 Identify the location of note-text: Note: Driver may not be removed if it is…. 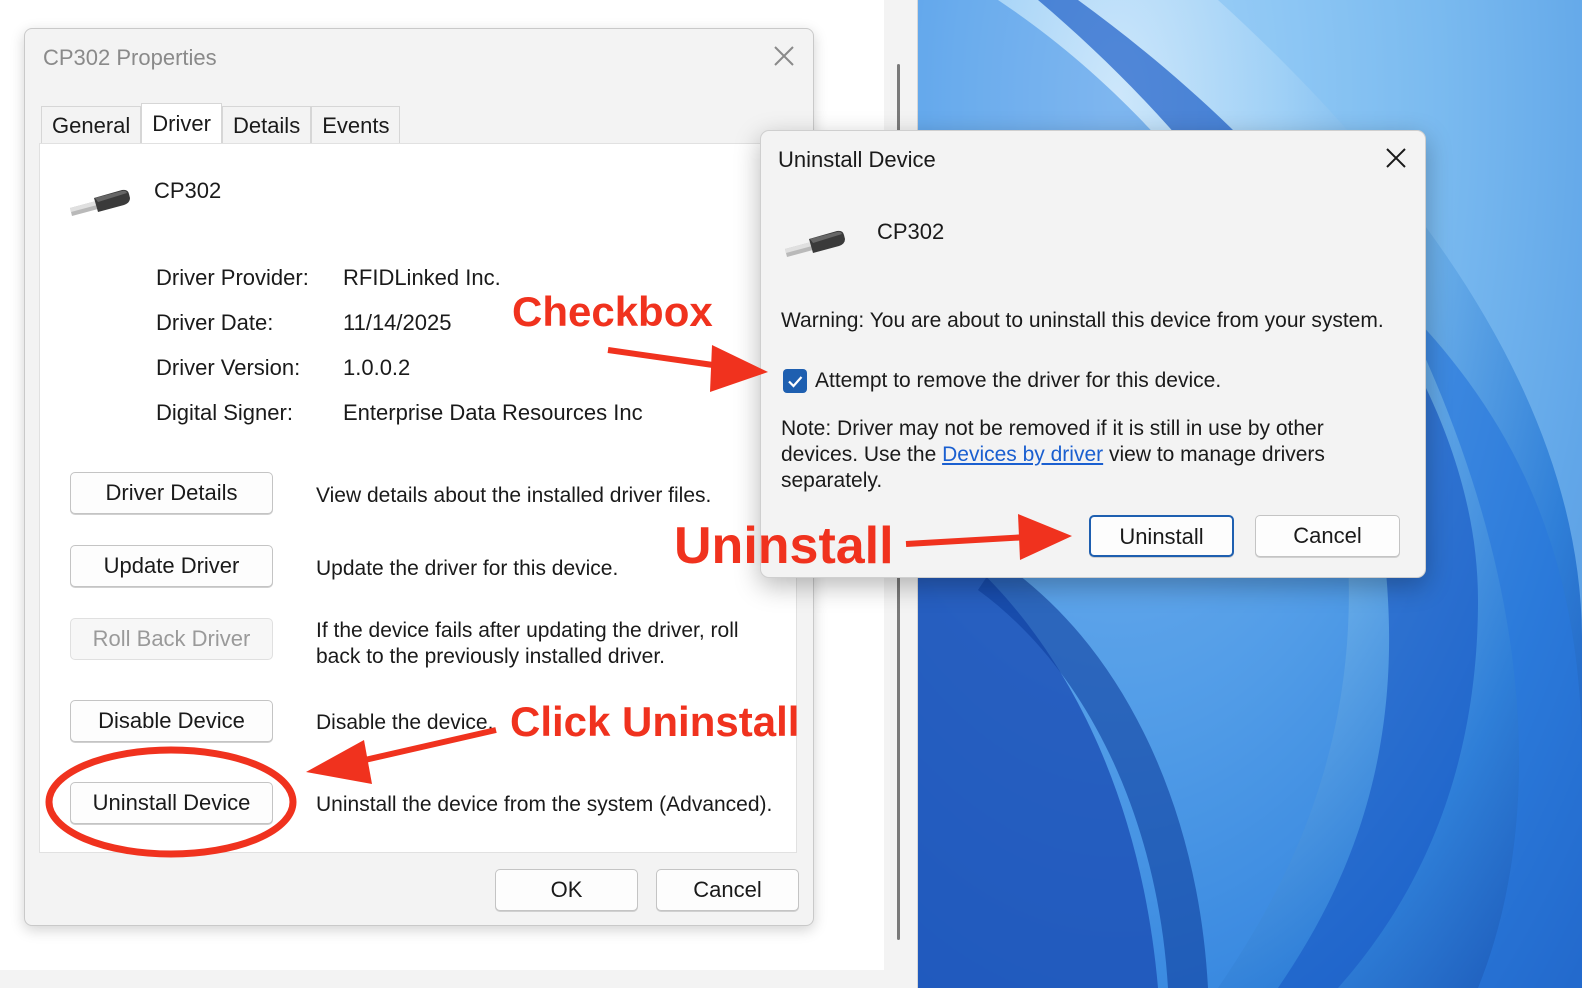
(1081, 455).